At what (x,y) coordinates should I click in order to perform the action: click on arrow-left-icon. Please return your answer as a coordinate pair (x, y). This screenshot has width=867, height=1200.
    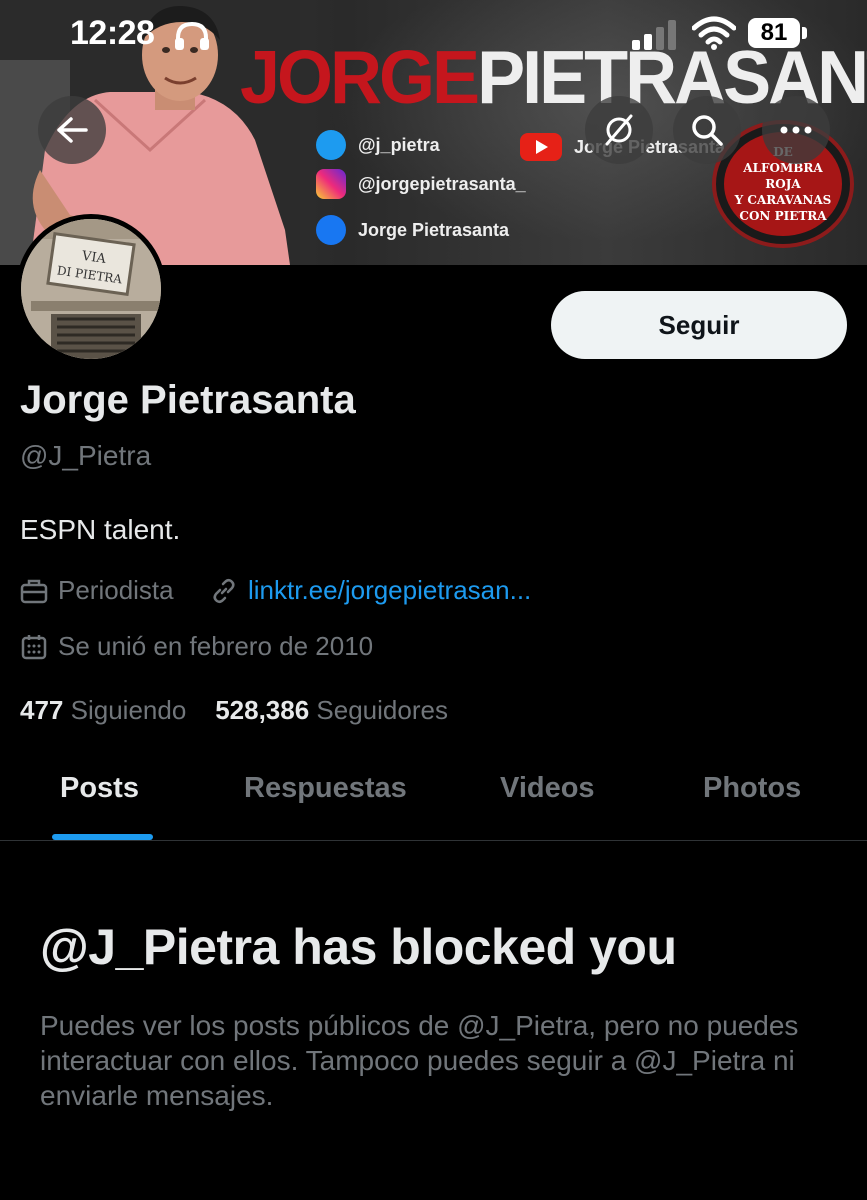
    Looking at the image, I should click on (72, 130).